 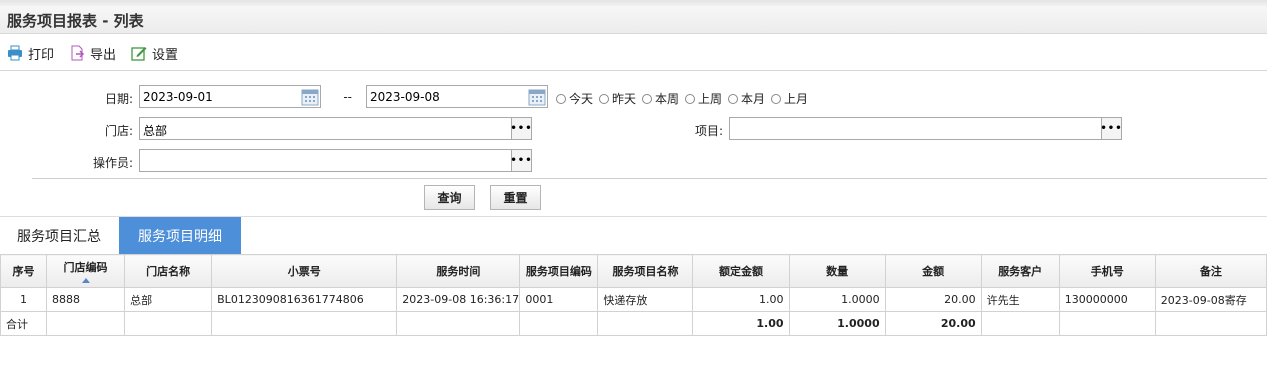 What do you see at coordinates (521, 160) in the screenshot?
I see `operator-more-button: •••` at bounding box center [521, 160].